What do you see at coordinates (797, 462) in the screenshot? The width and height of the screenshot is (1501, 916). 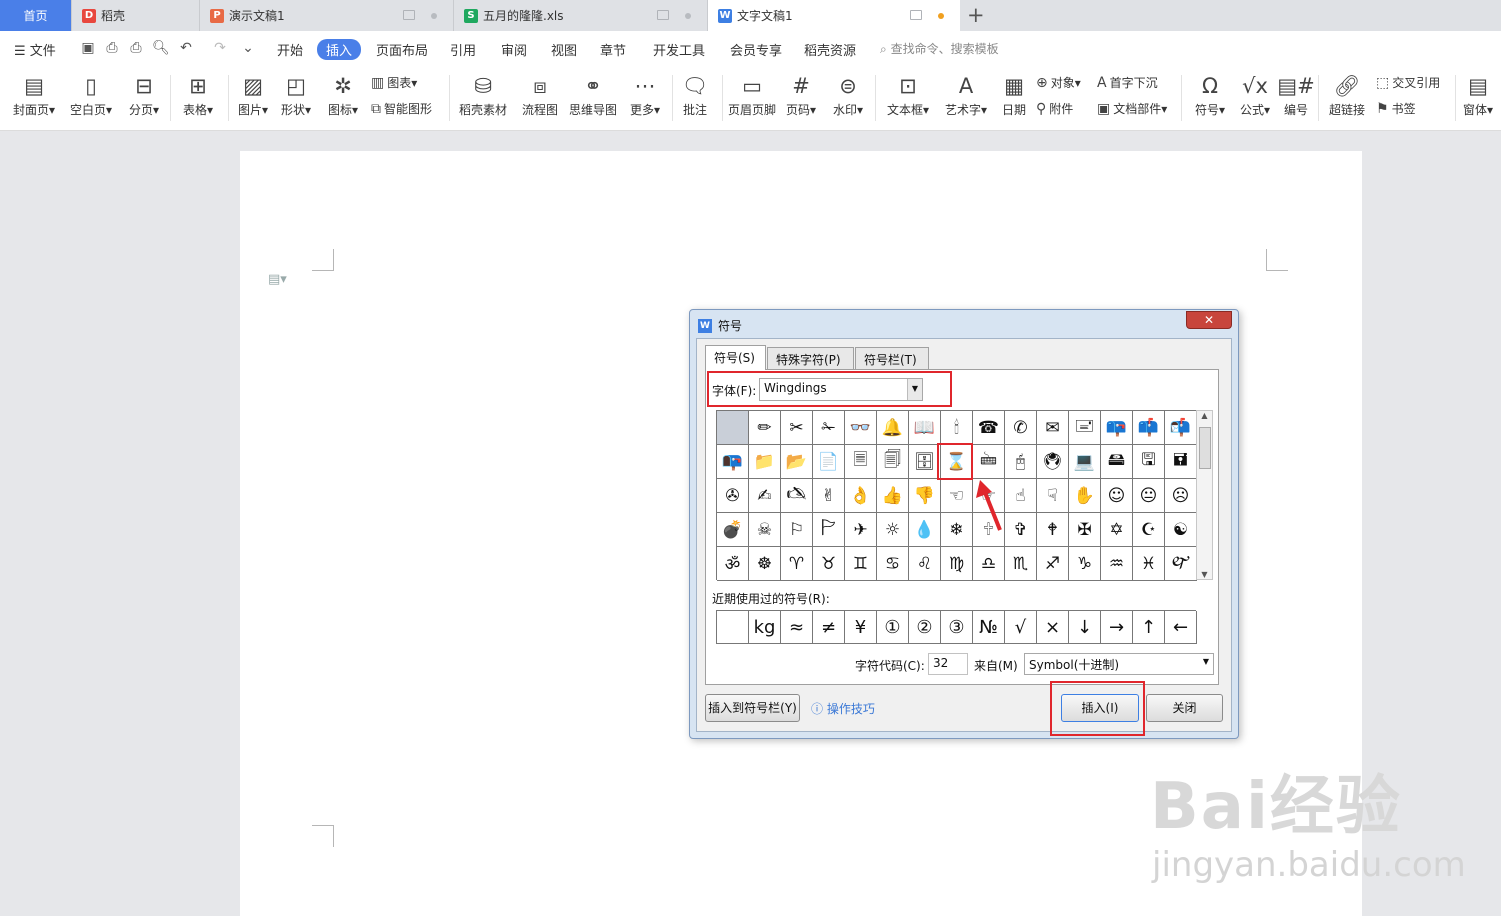 I see `symbol-cell: 📂` at bounding box center [797, 462].